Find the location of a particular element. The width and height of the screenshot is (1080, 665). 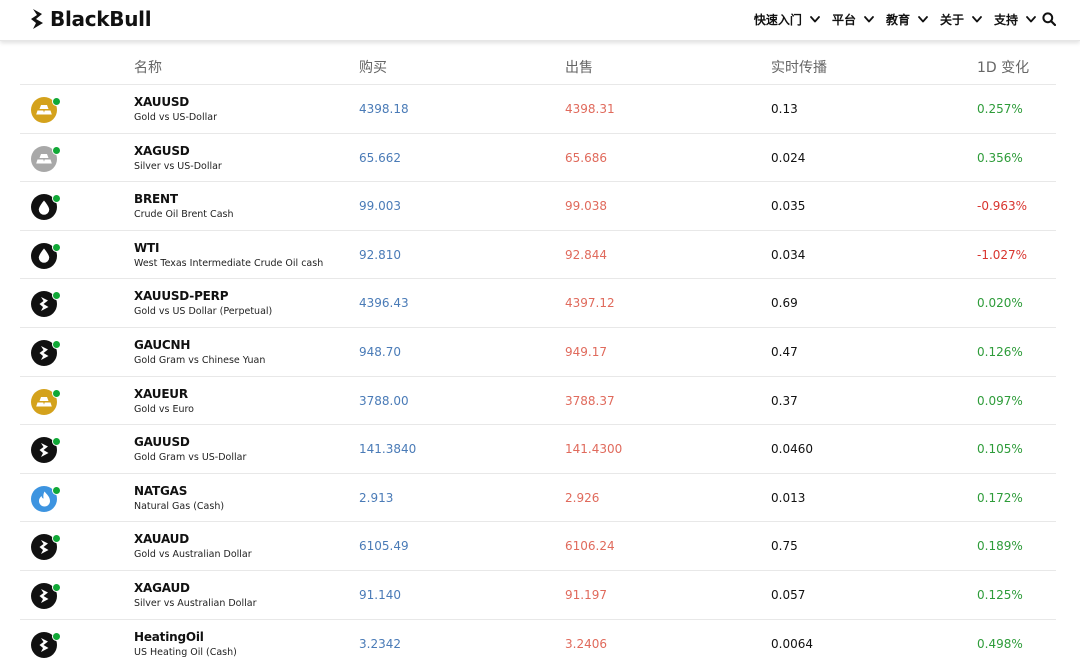

instrument-symbol: XAUAUD is located at coordinates (161, 539).